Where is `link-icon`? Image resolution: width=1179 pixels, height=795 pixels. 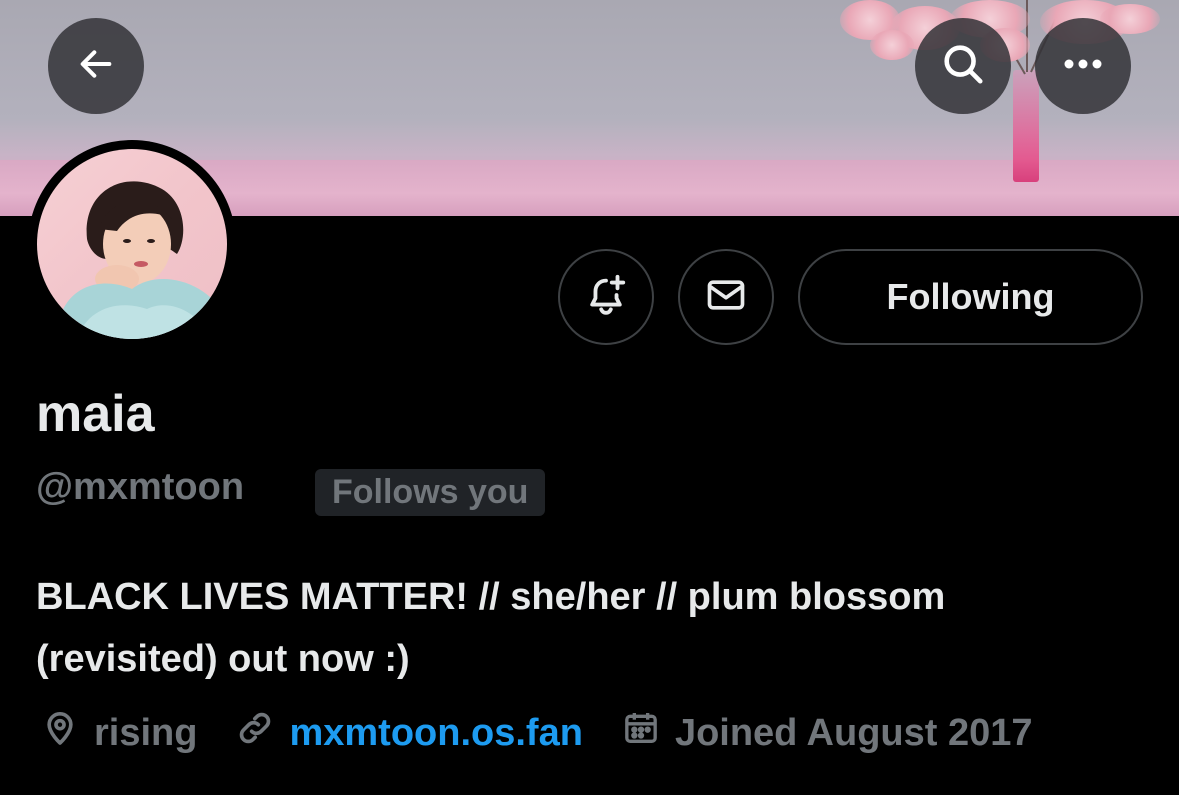 link-icon is located at coordinates (262, 733).